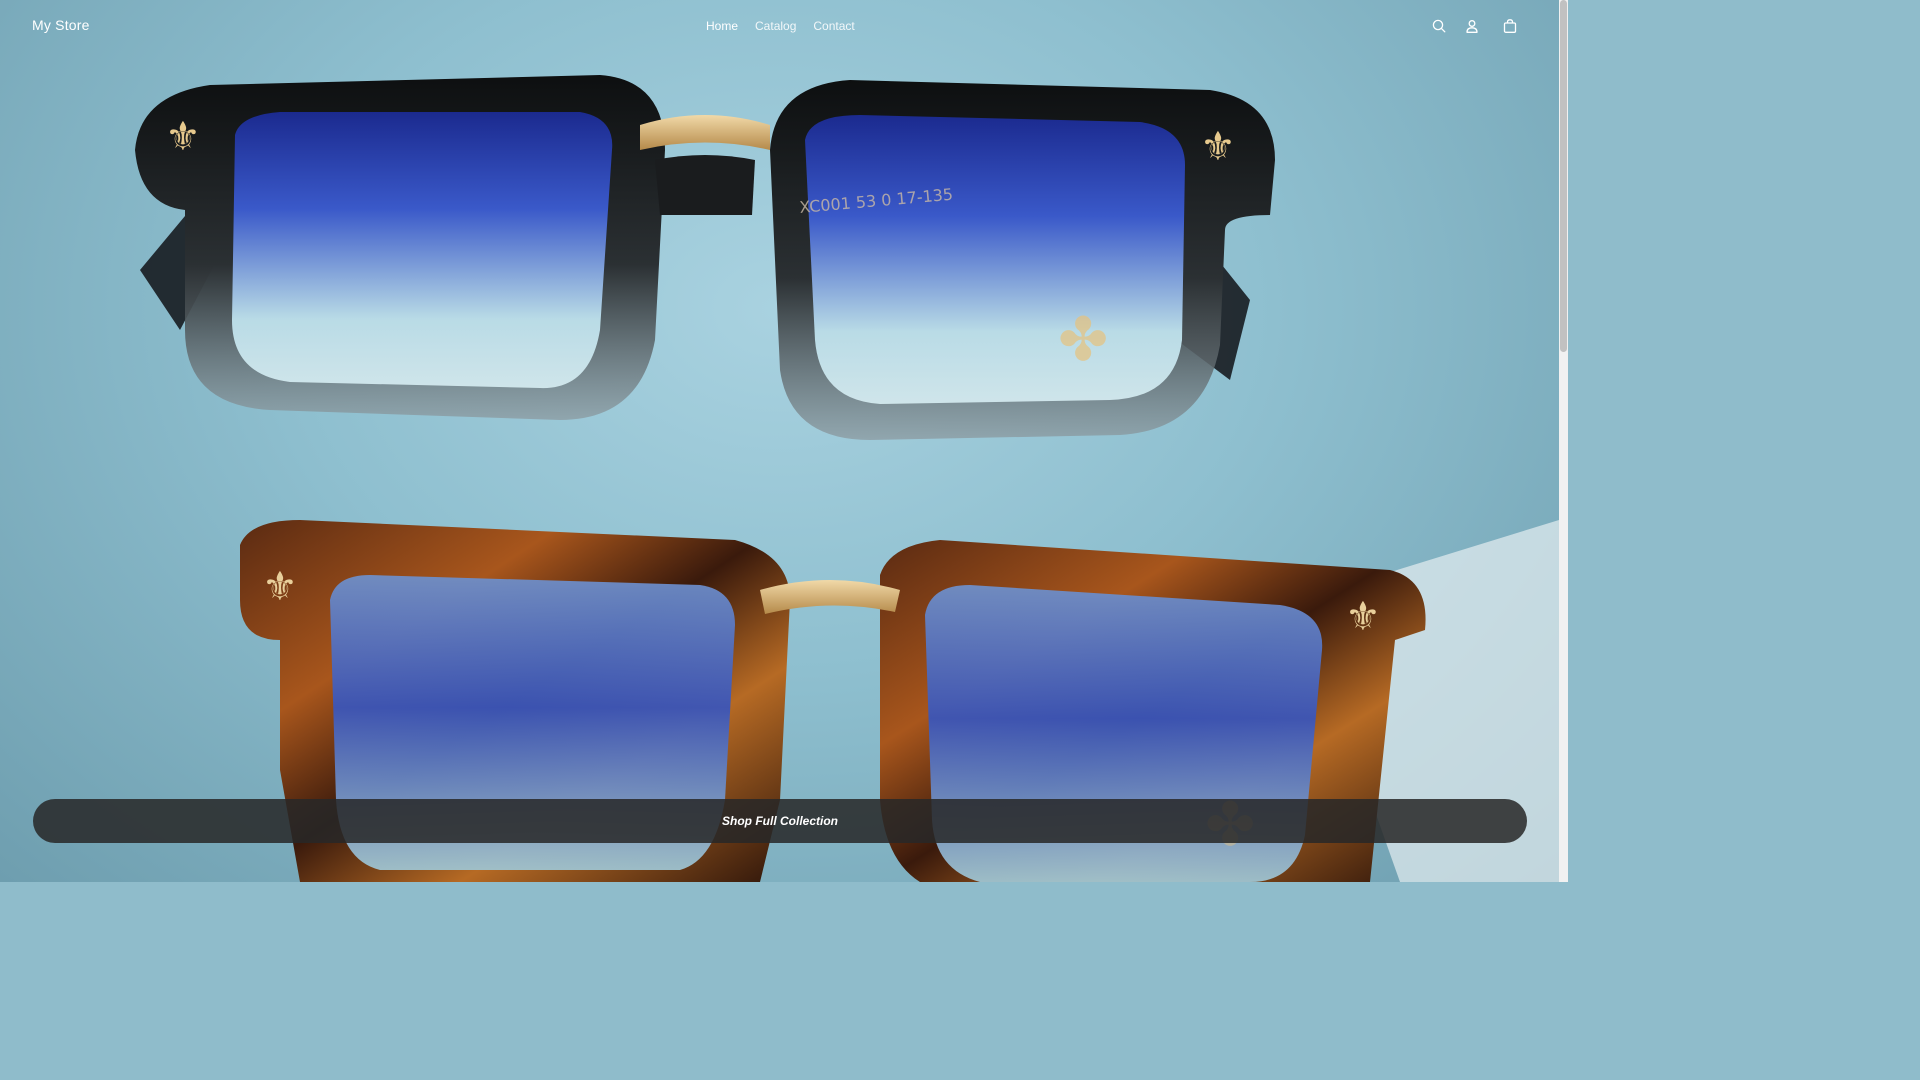 This screenshot has height=1080, width=1920. I want to click on nav-catalog: Catalog, so click(775, 26).